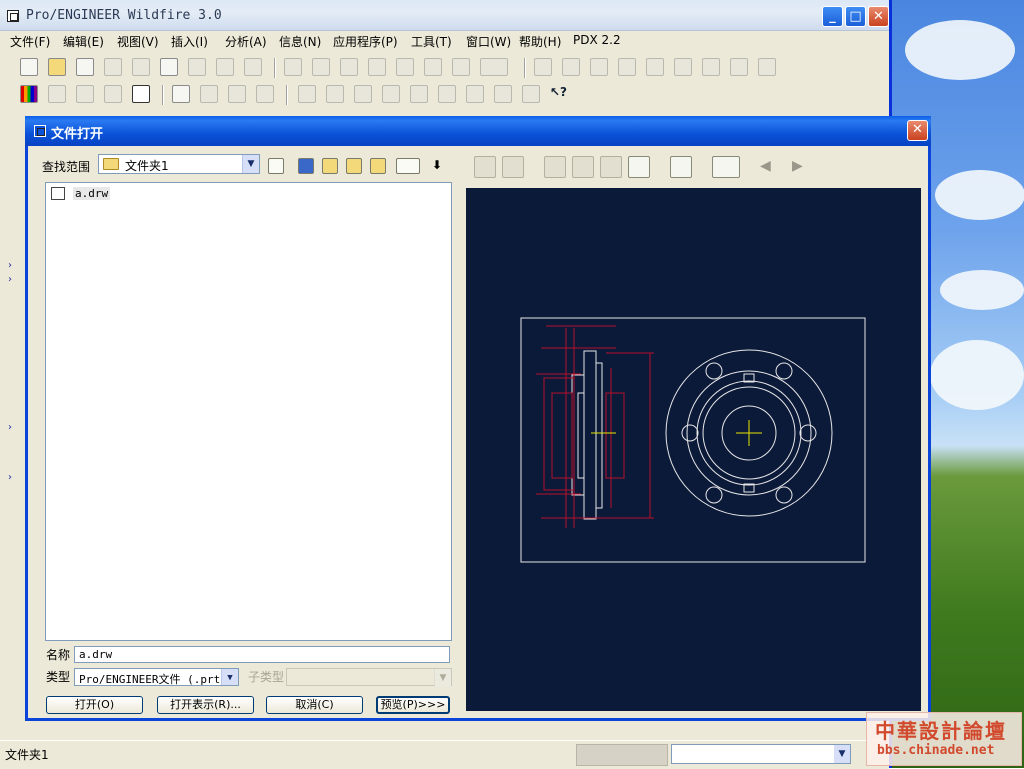  I want to click on xsection-icon, so click(419, 94).